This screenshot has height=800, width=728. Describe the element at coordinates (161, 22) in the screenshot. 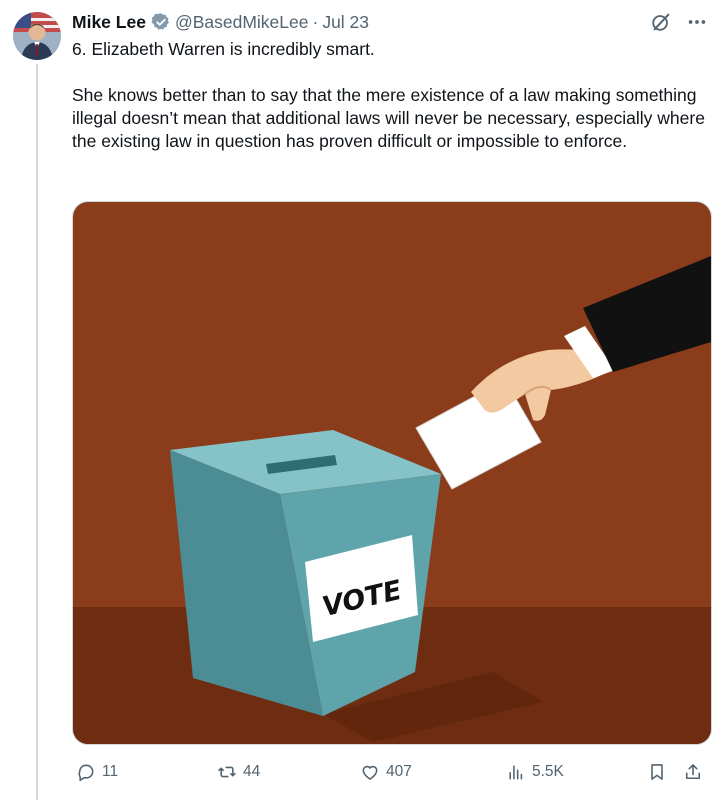

I see `verified-badge-icon` at that location.